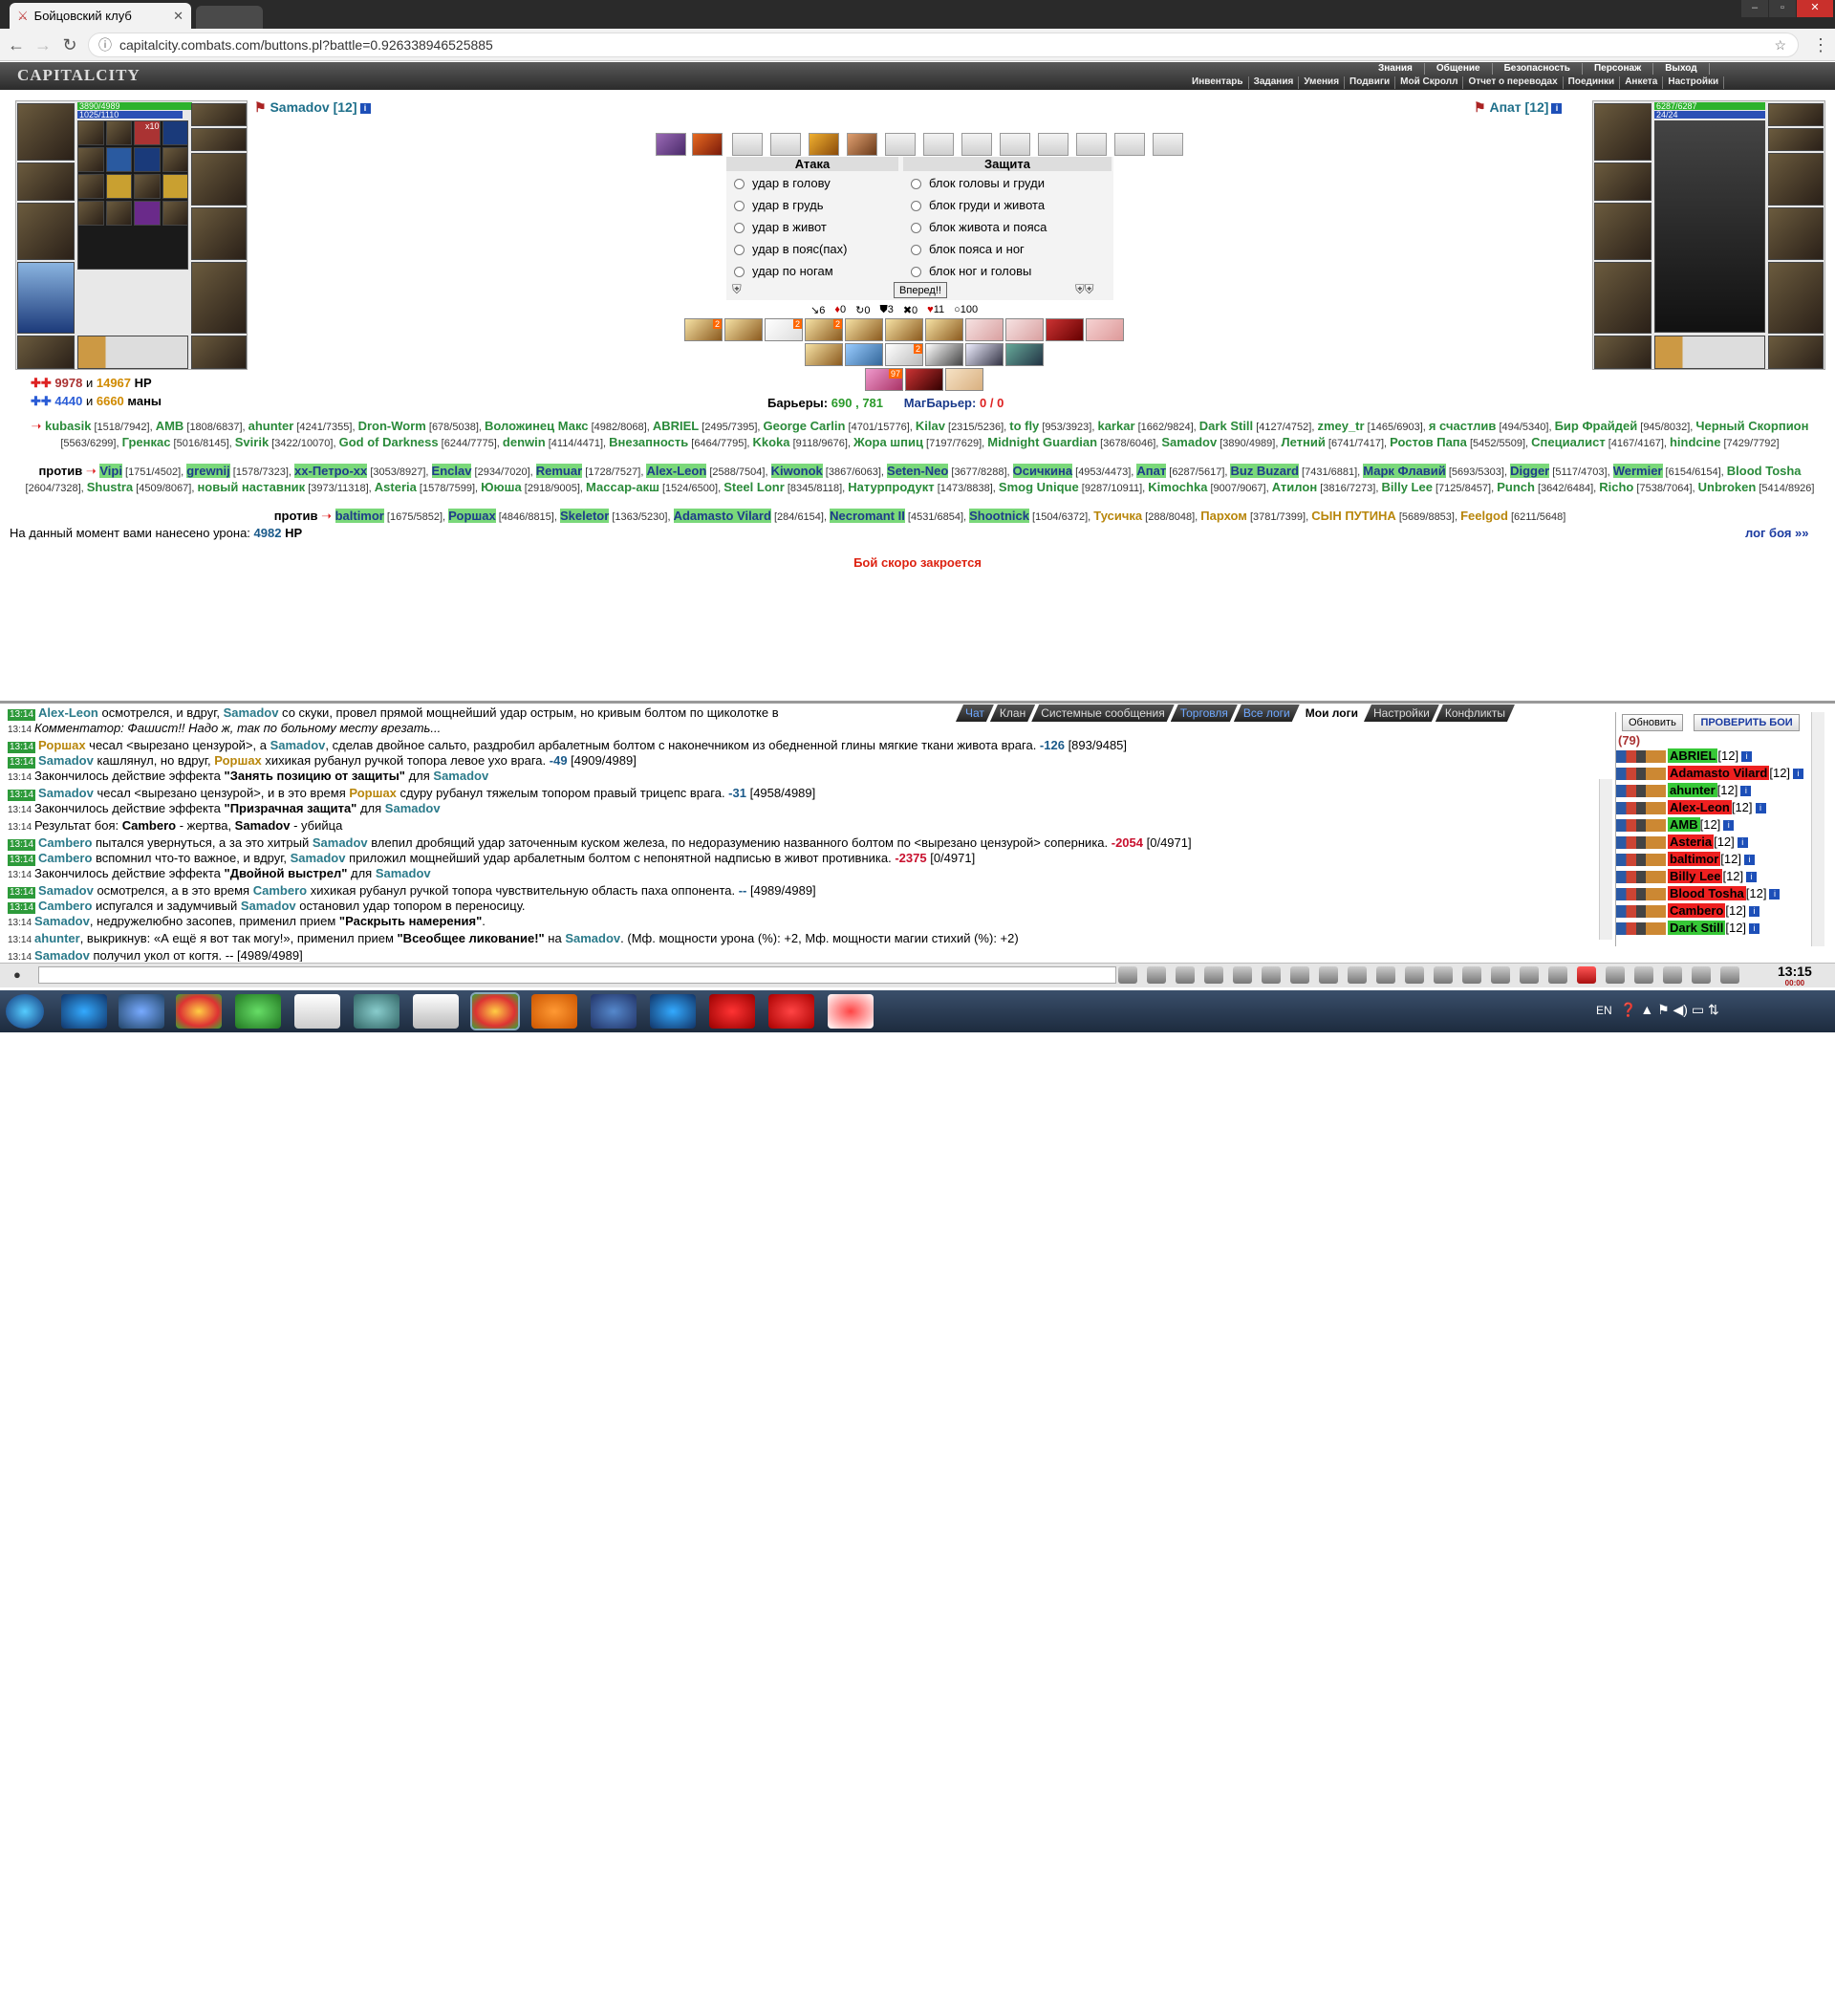 The width and height of the screenshot is (1835, 2016). Describe the element at coordinates (105, 44) in the screenshot. I see `info-icon: ⓘ` at that location.